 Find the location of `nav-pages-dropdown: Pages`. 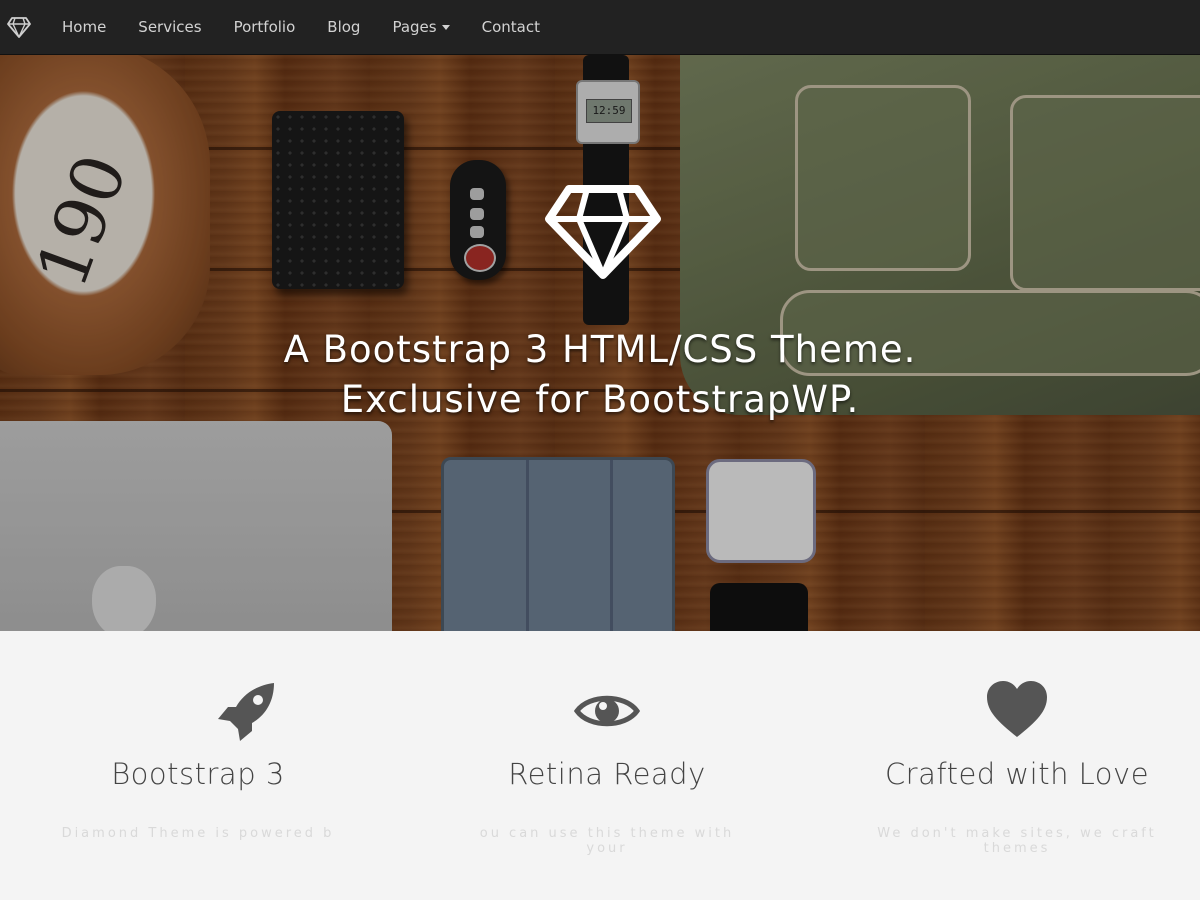

nav-pages-dropdown: Pages is located at coordinates (420, 27).